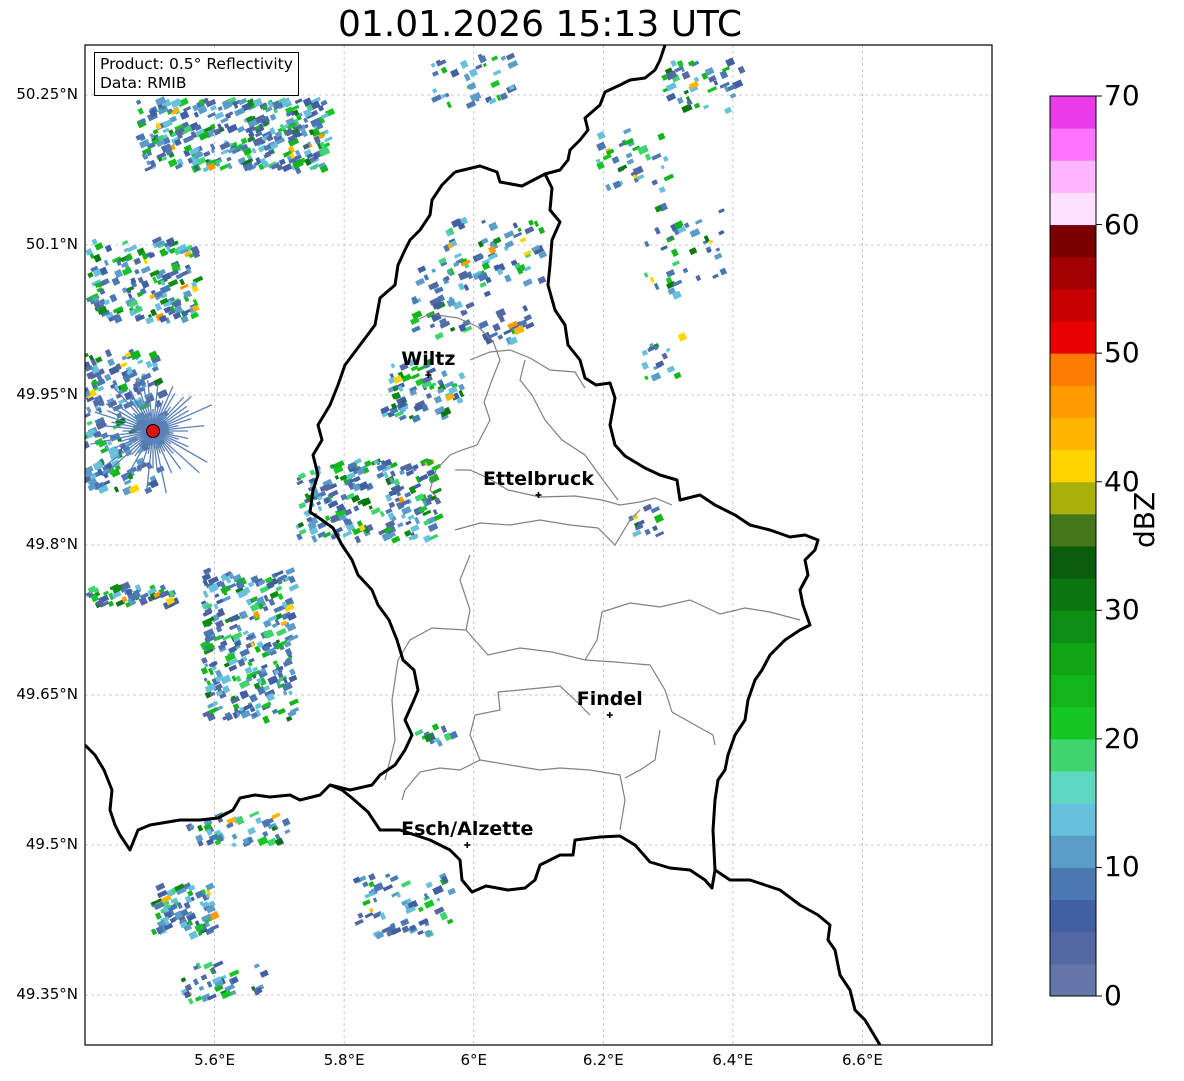  What do you see at coordinates (428, 359) in the screenshot?
I see `city-label: Wiltz` at bounding box center [428, 359].